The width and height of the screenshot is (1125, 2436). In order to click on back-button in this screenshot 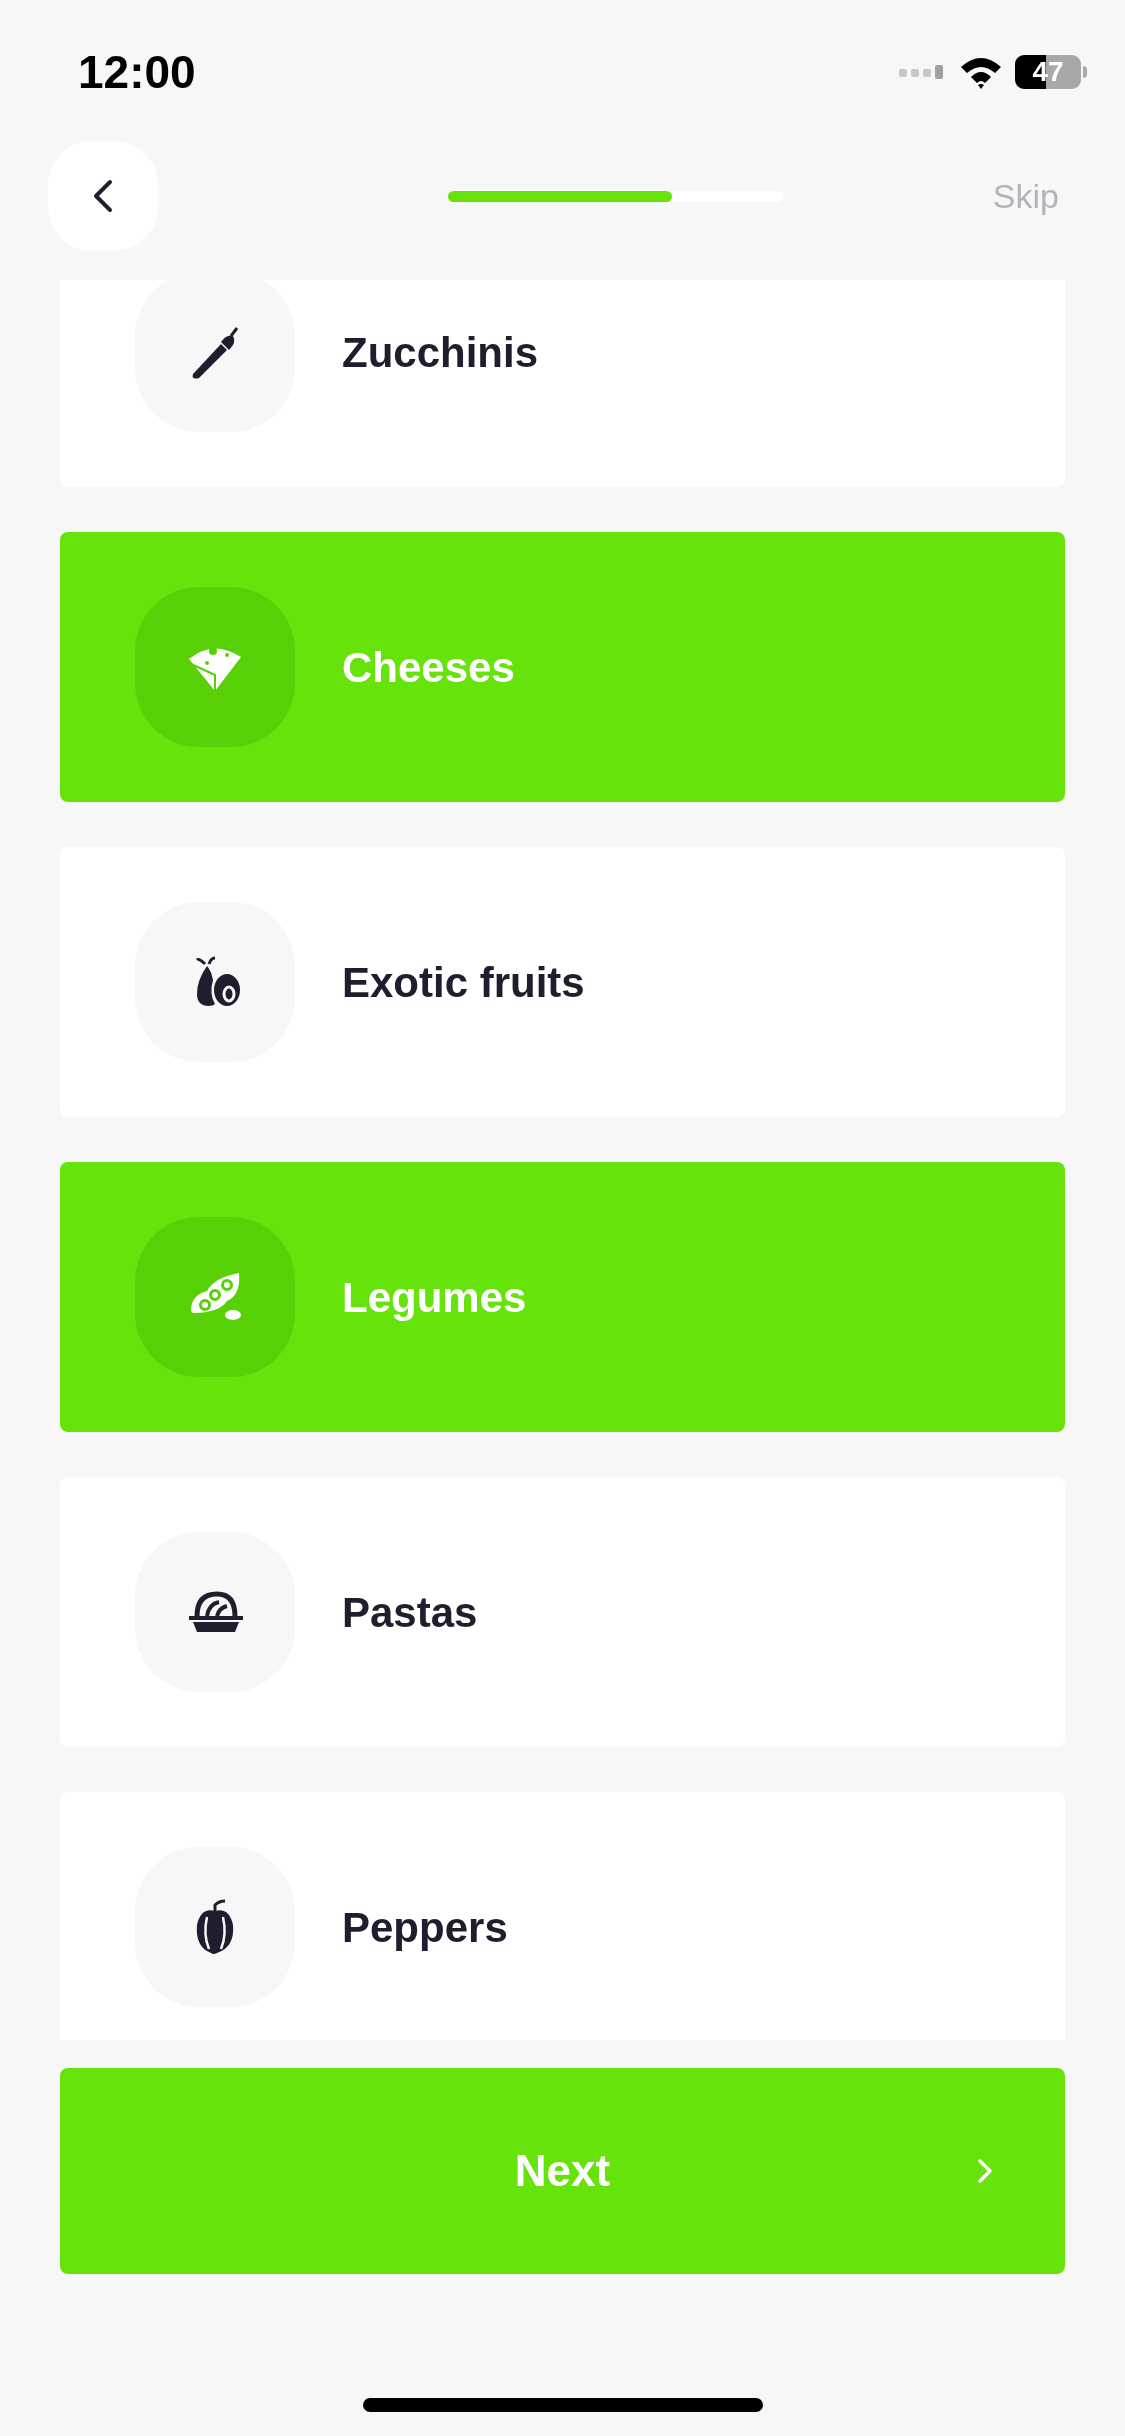, I will do `click(103, 196)`.